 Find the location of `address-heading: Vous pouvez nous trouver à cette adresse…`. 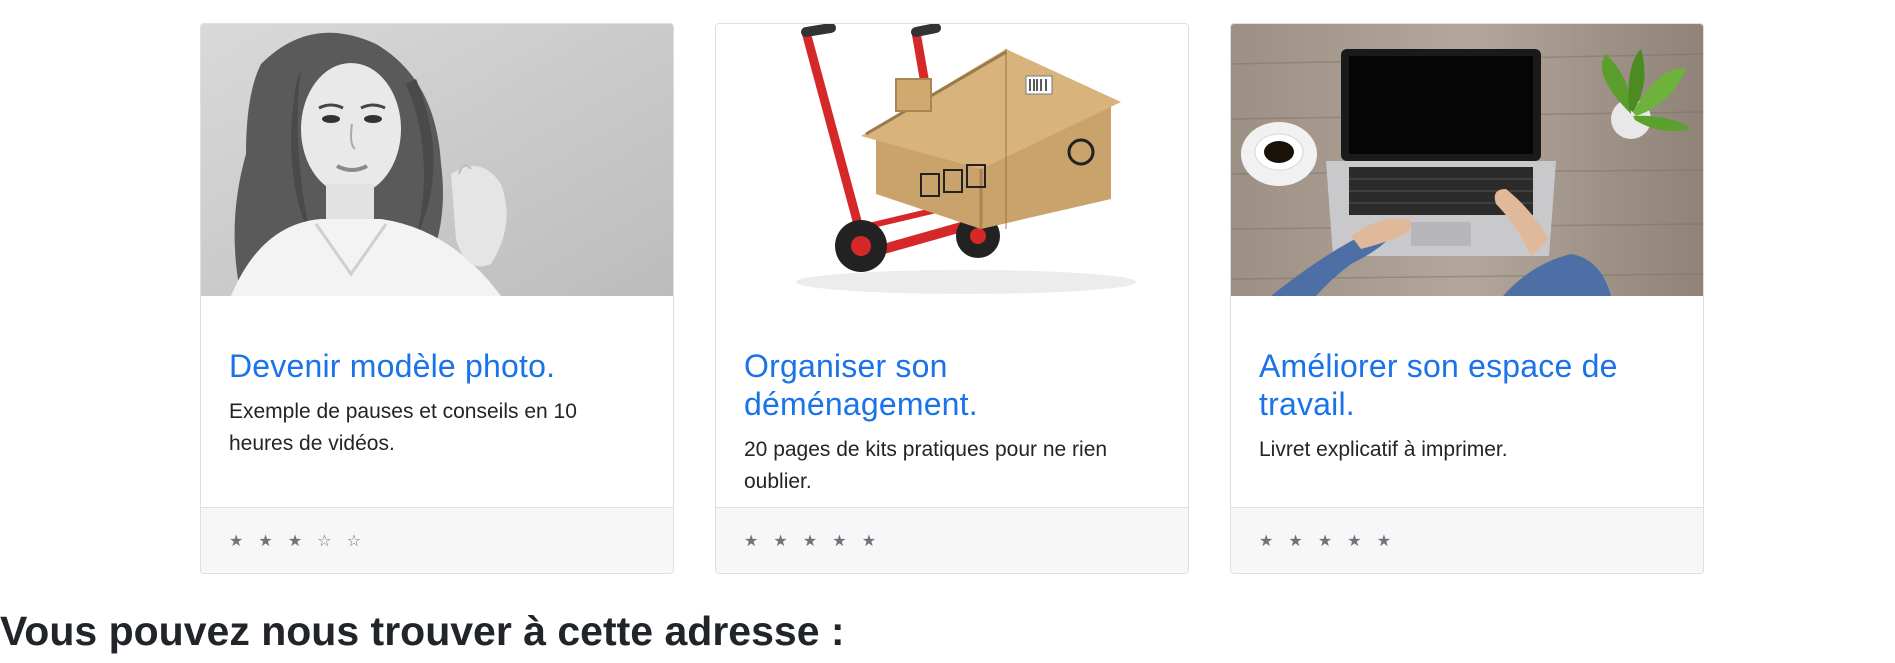

address-heading: Vous pouvez nous trouver à cette adresse… is located at coordinates (422, 631).